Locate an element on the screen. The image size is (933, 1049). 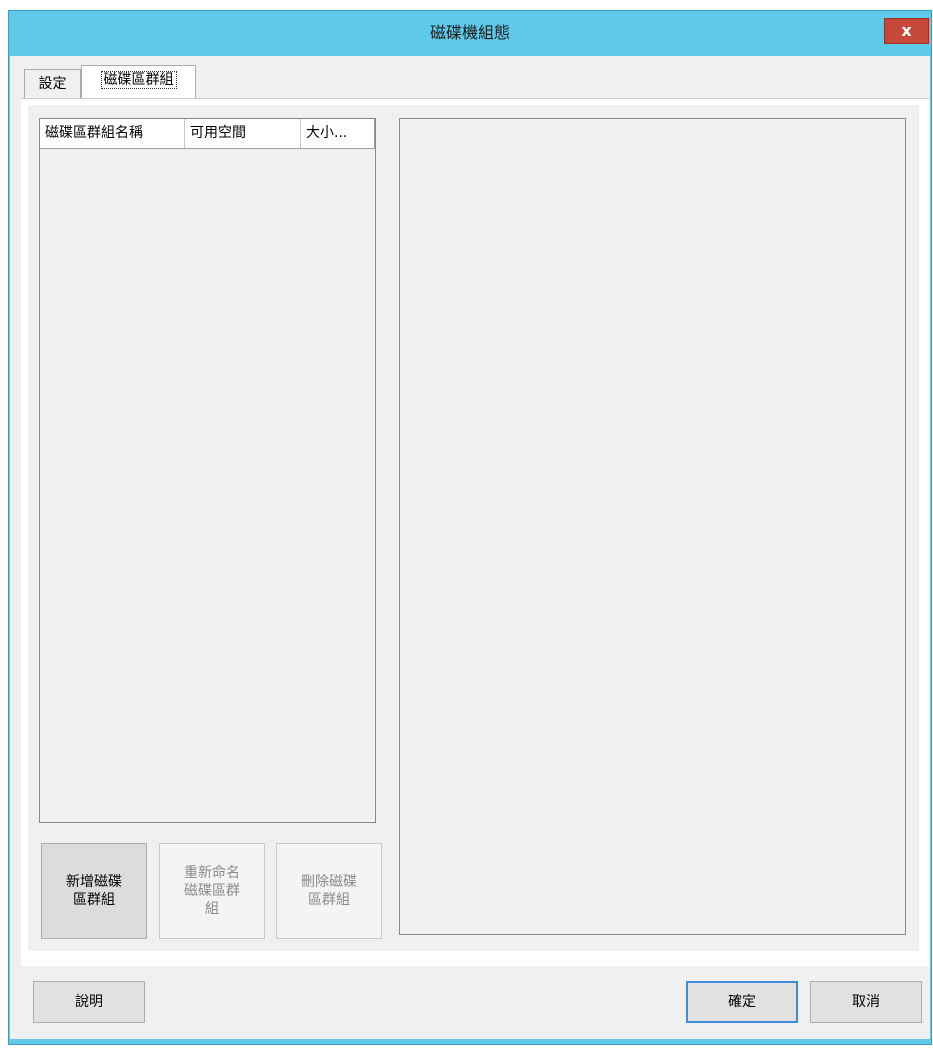
close-button: x is located at coordinates (906, 31).